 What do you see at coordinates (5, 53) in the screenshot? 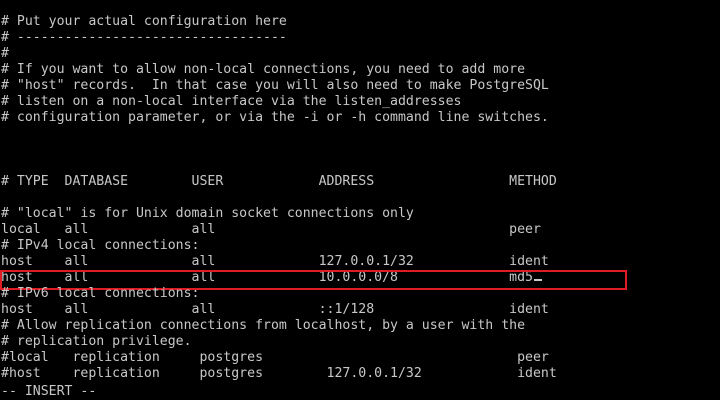
I see `config-comment-line: #` at bounding box center [5, 53].